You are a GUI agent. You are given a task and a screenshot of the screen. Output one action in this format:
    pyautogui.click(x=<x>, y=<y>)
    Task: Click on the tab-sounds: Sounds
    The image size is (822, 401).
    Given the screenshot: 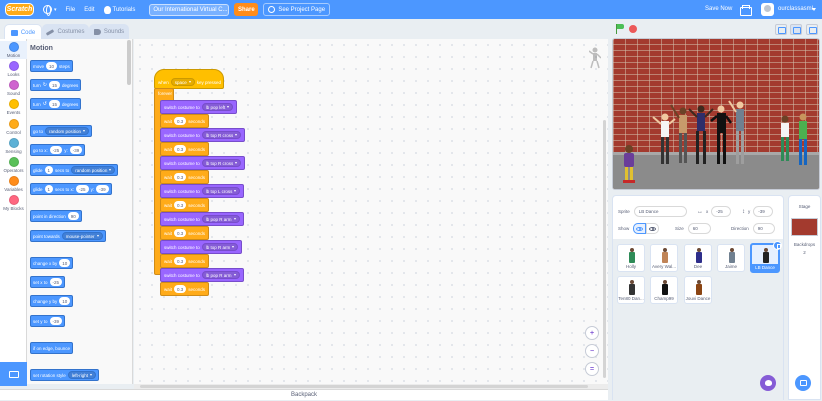 What is the action you would take?
    pyautogui.click(x=109, y=31)
    